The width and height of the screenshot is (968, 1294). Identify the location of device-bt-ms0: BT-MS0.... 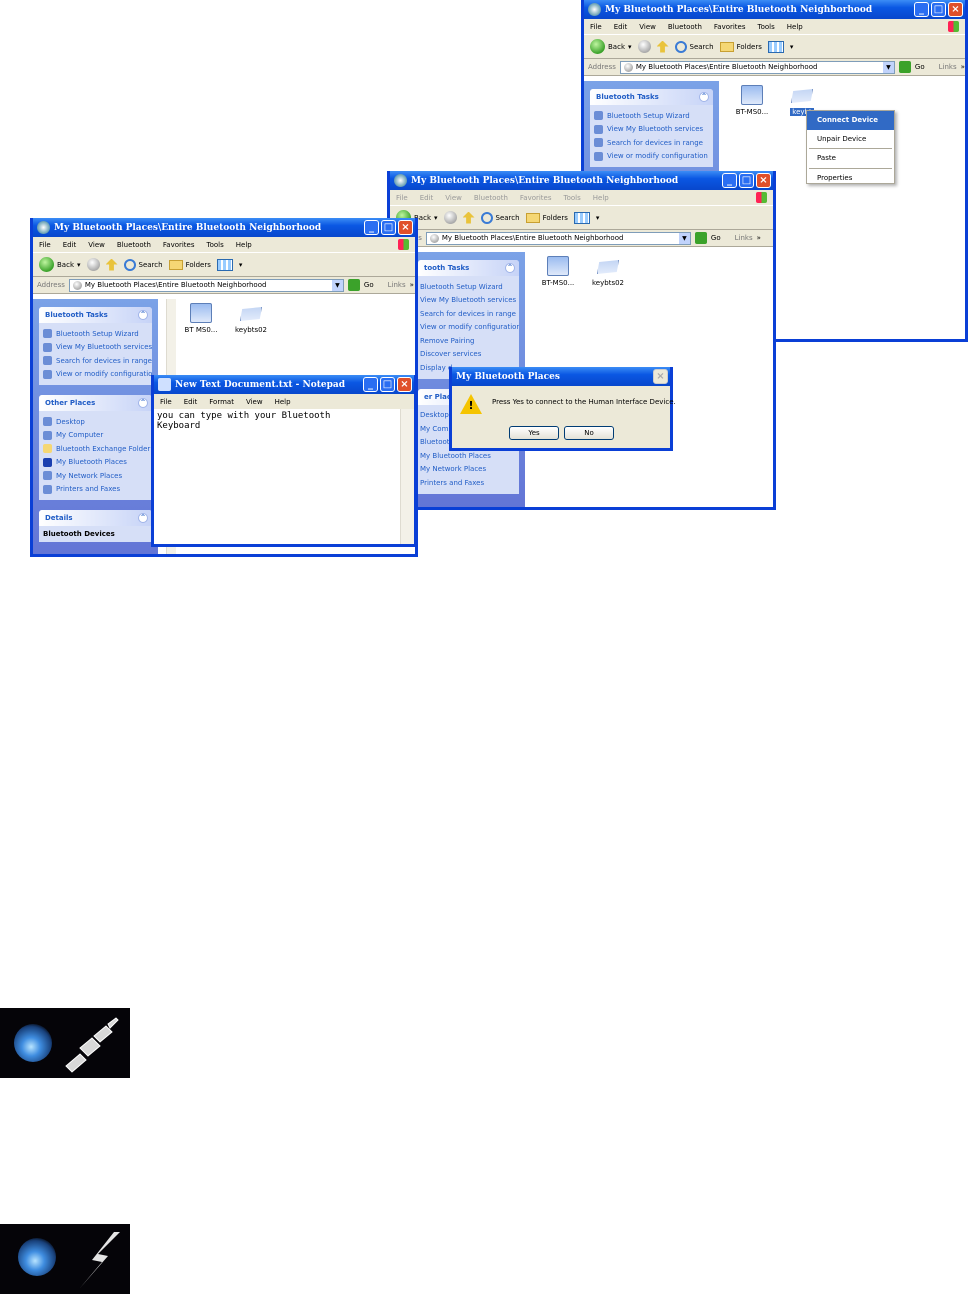
(558, 271).